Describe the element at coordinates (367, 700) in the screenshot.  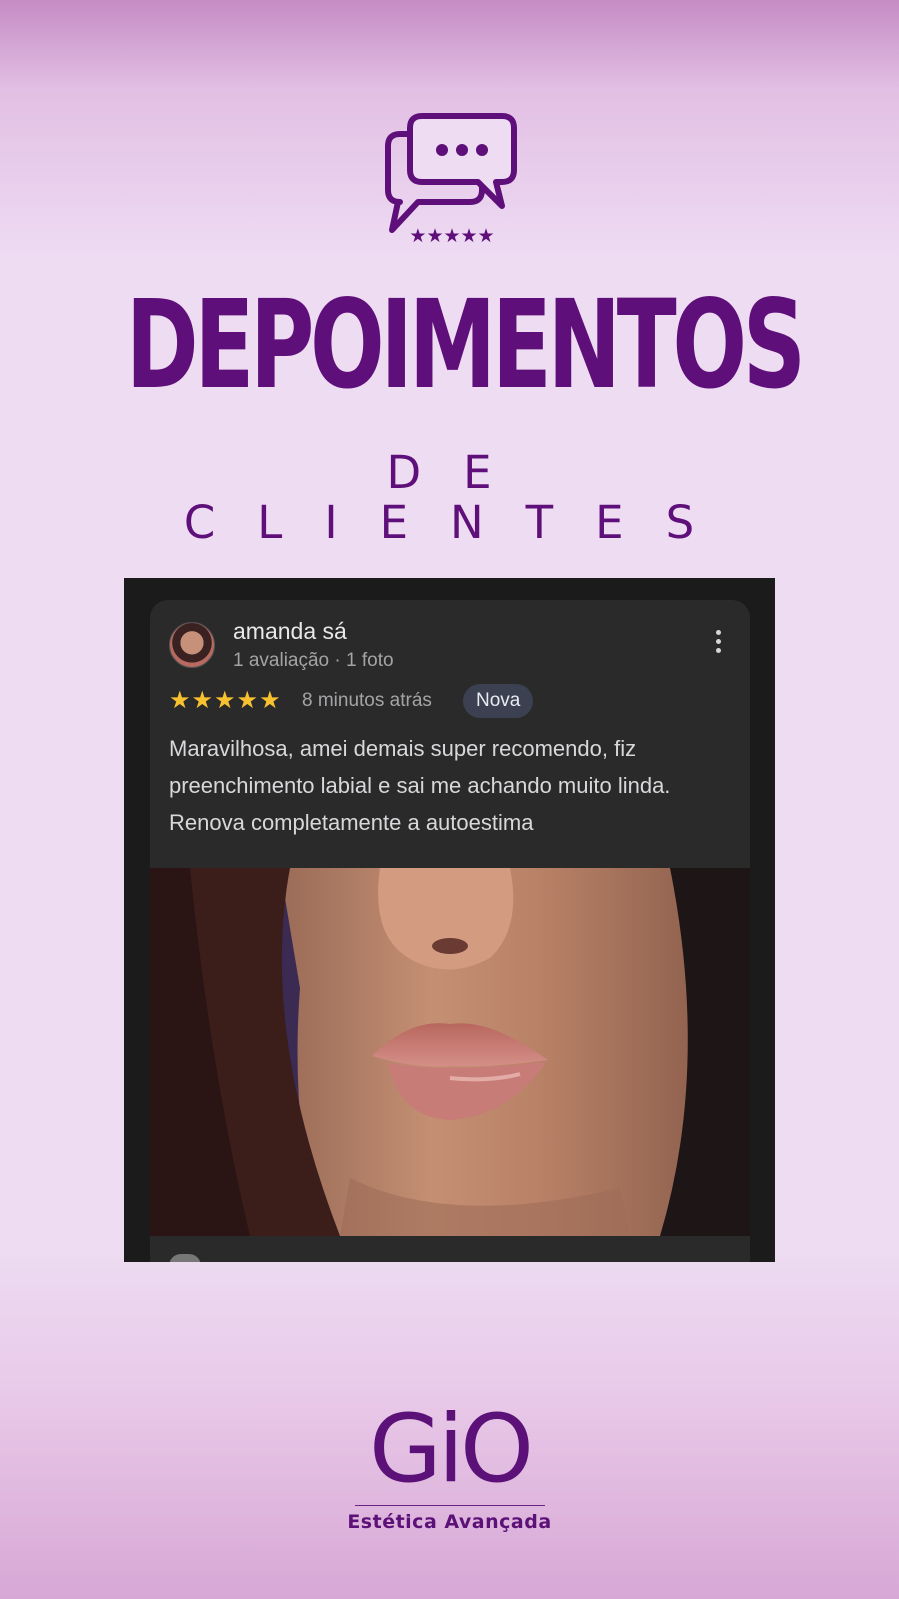
I see `review-time: 8 minutos atrás` at that location.